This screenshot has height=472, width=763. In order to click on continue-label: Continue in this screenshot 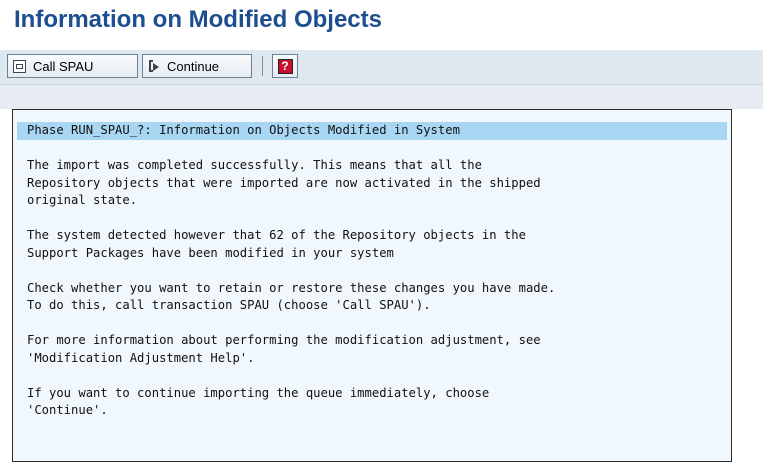, I will do `click(193, 66)`.